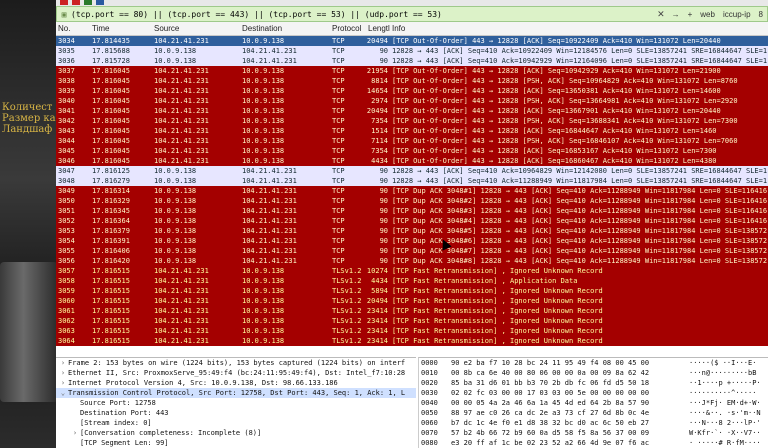 The width and height of the screenshot is (768, 448). I want to click on detail-tree-item: [Stream index: 0], so click(236, 423).